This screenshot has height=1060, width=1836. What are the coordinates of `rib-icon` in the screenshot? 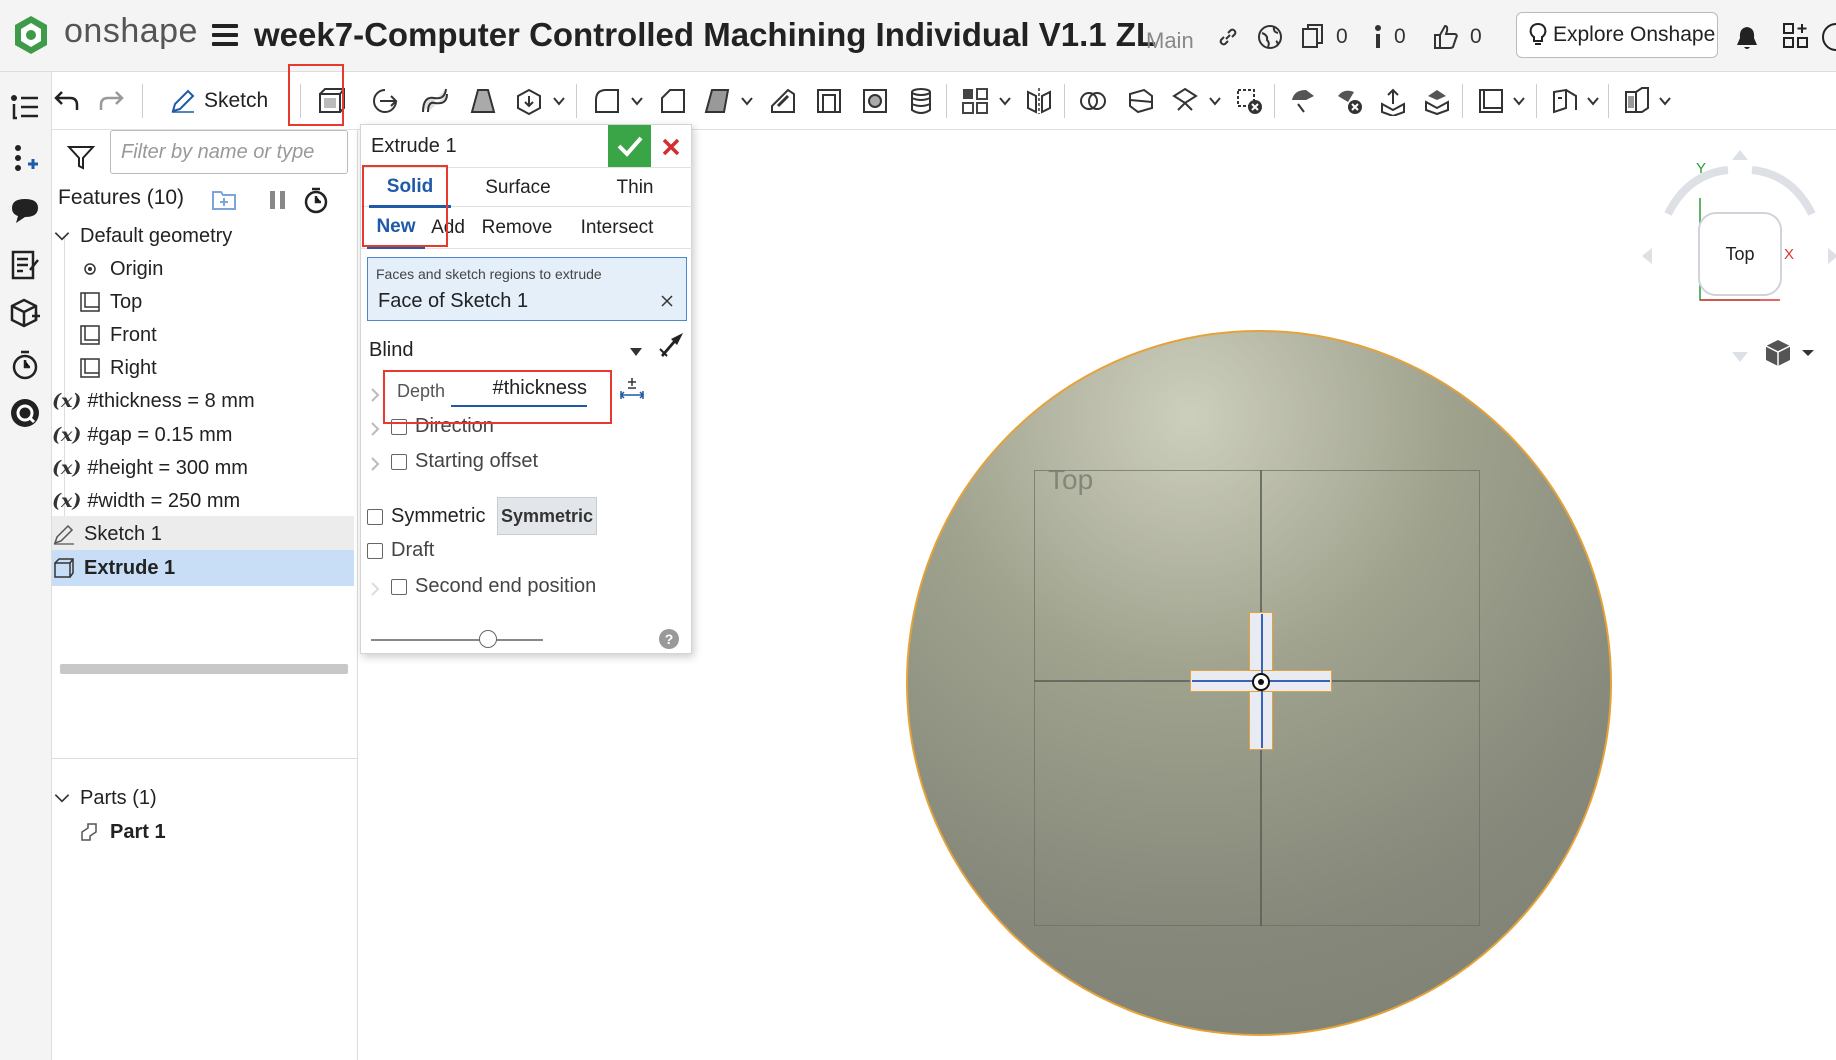 It's located at (783, 101).